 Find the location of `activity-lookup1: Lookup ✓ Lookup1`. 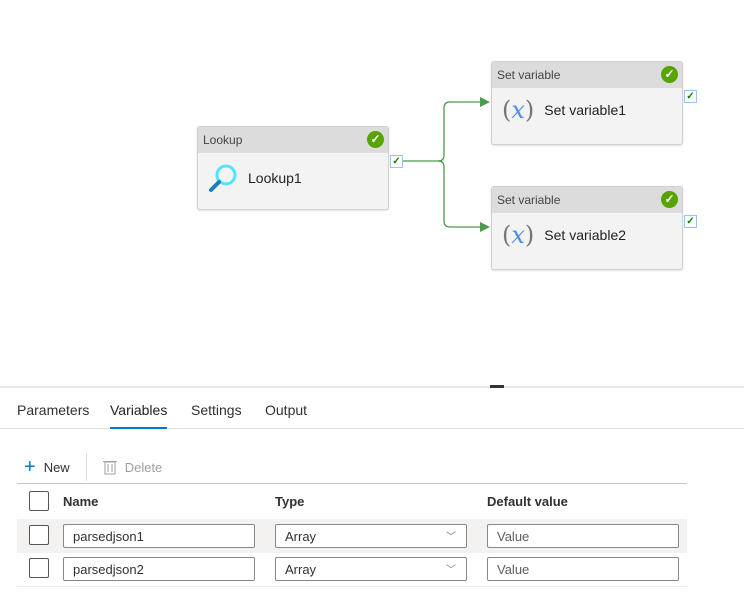

activity-lookup1: Lookup ✓ Lookup1 is located at coordinates (293, 168).